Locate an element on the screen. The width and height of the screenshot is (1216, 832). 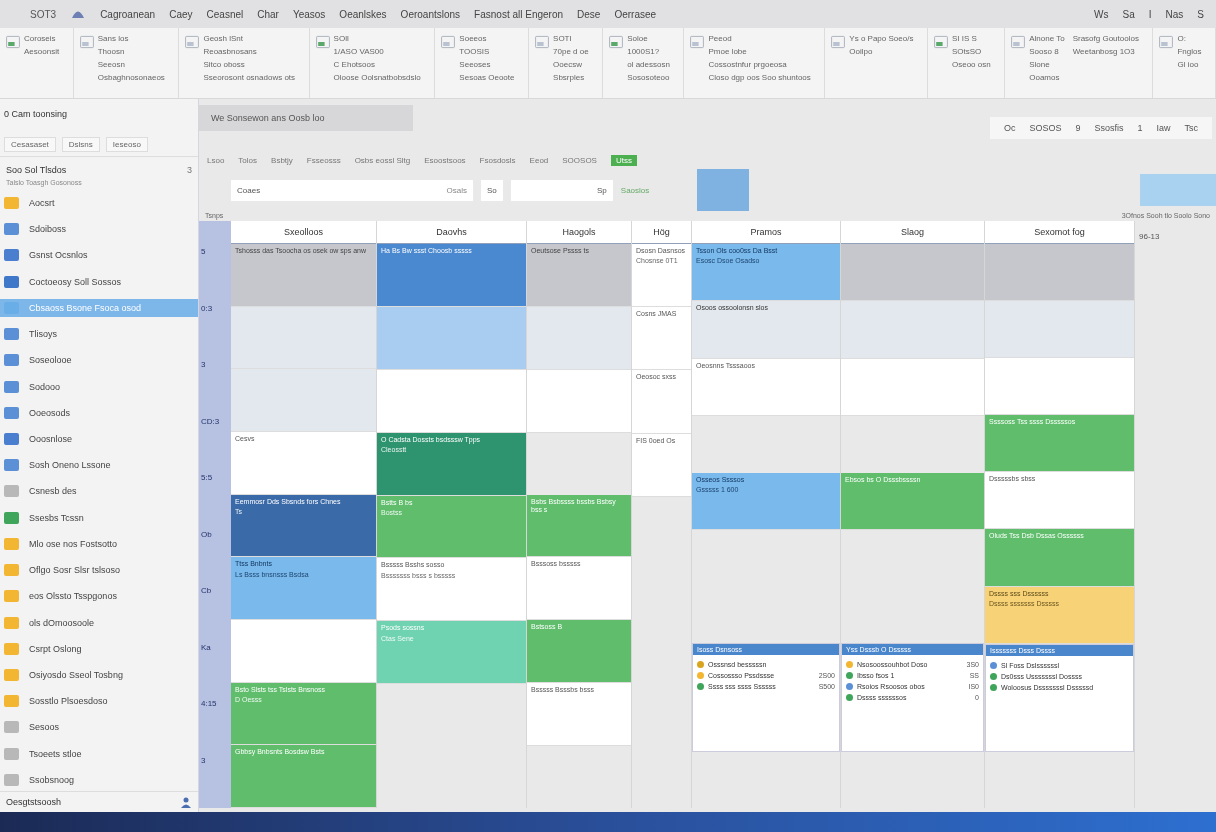
ribbon-label: Aesoonsit is located at coordinates (42, 52).